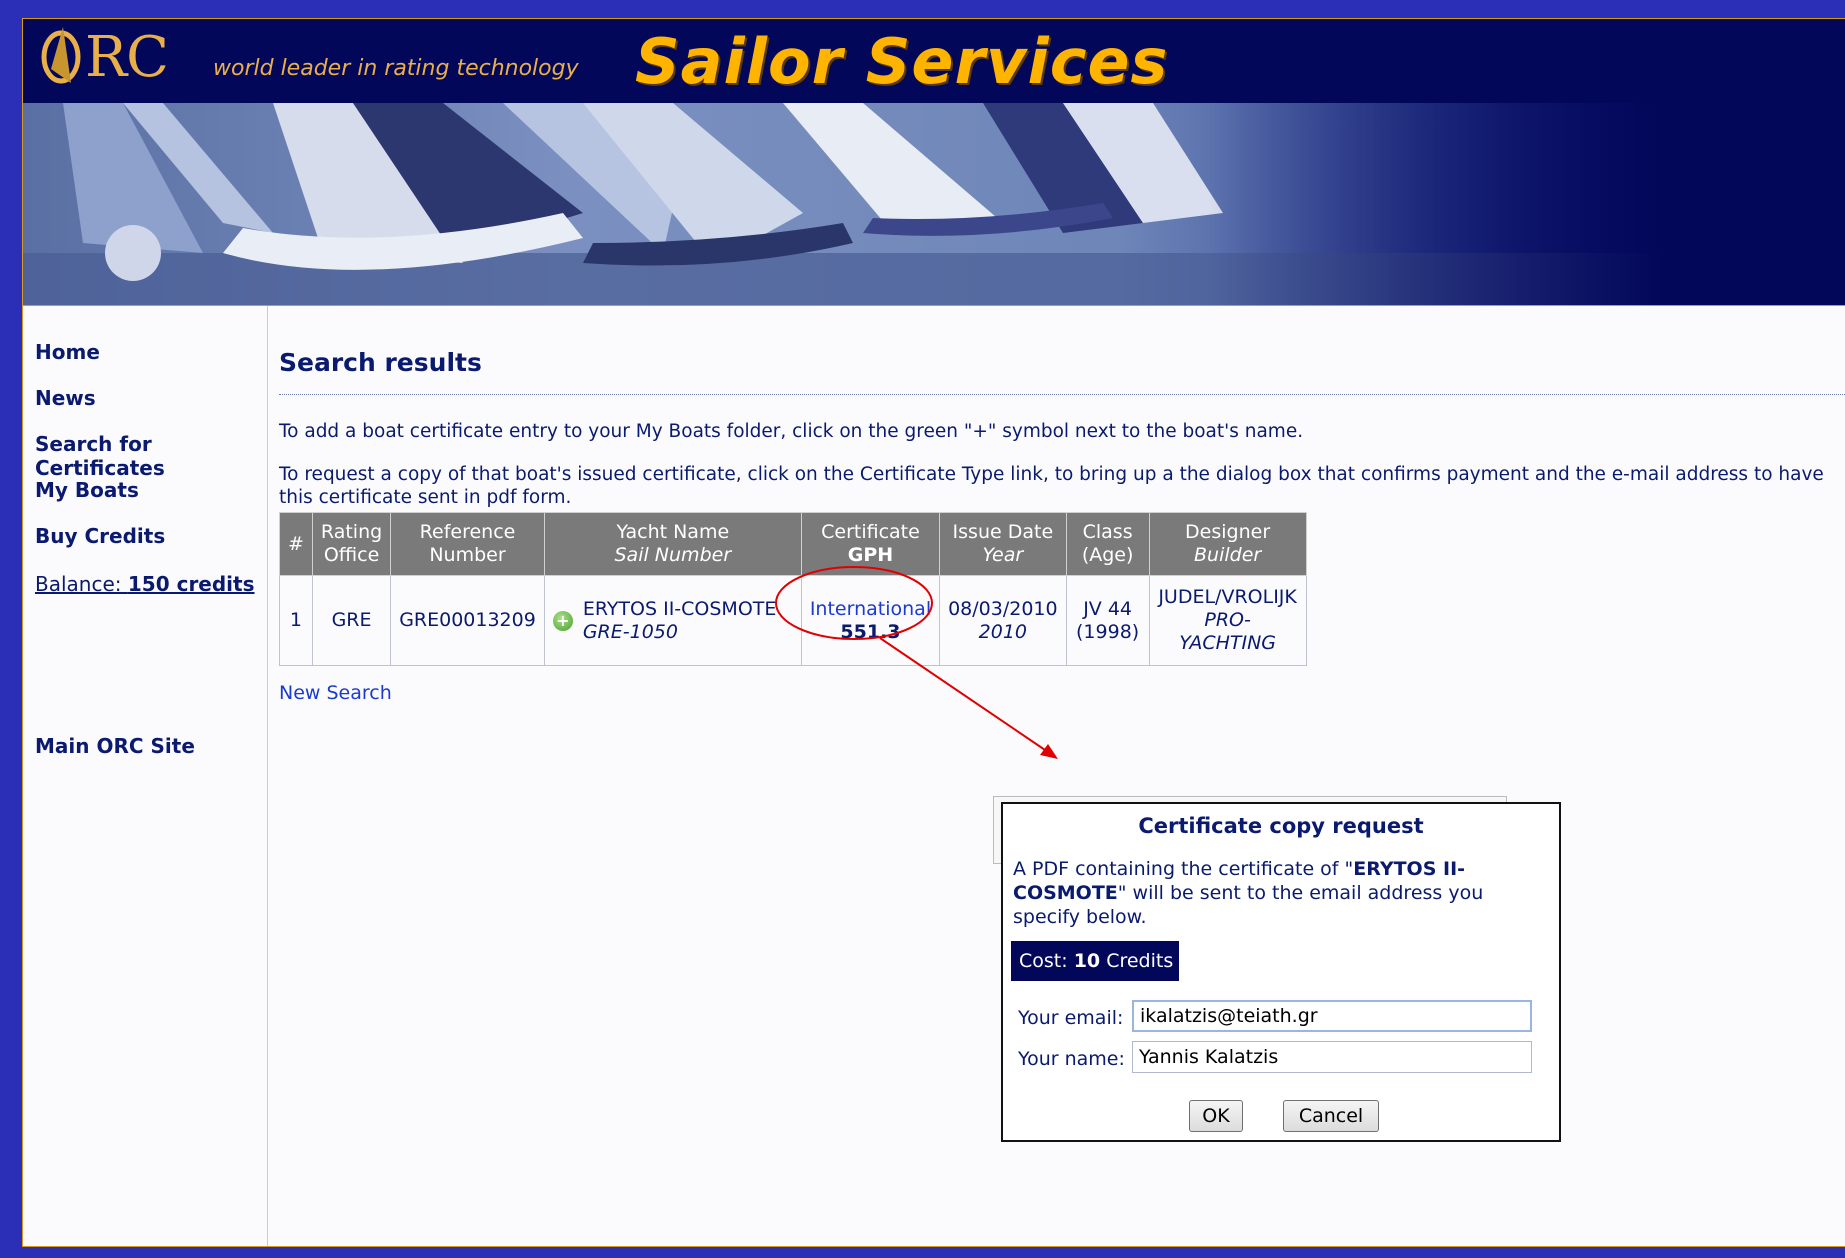  Describe the element at coordinates (1003, 631) in the screenshot. I see `issue-year: 2010` at that location.